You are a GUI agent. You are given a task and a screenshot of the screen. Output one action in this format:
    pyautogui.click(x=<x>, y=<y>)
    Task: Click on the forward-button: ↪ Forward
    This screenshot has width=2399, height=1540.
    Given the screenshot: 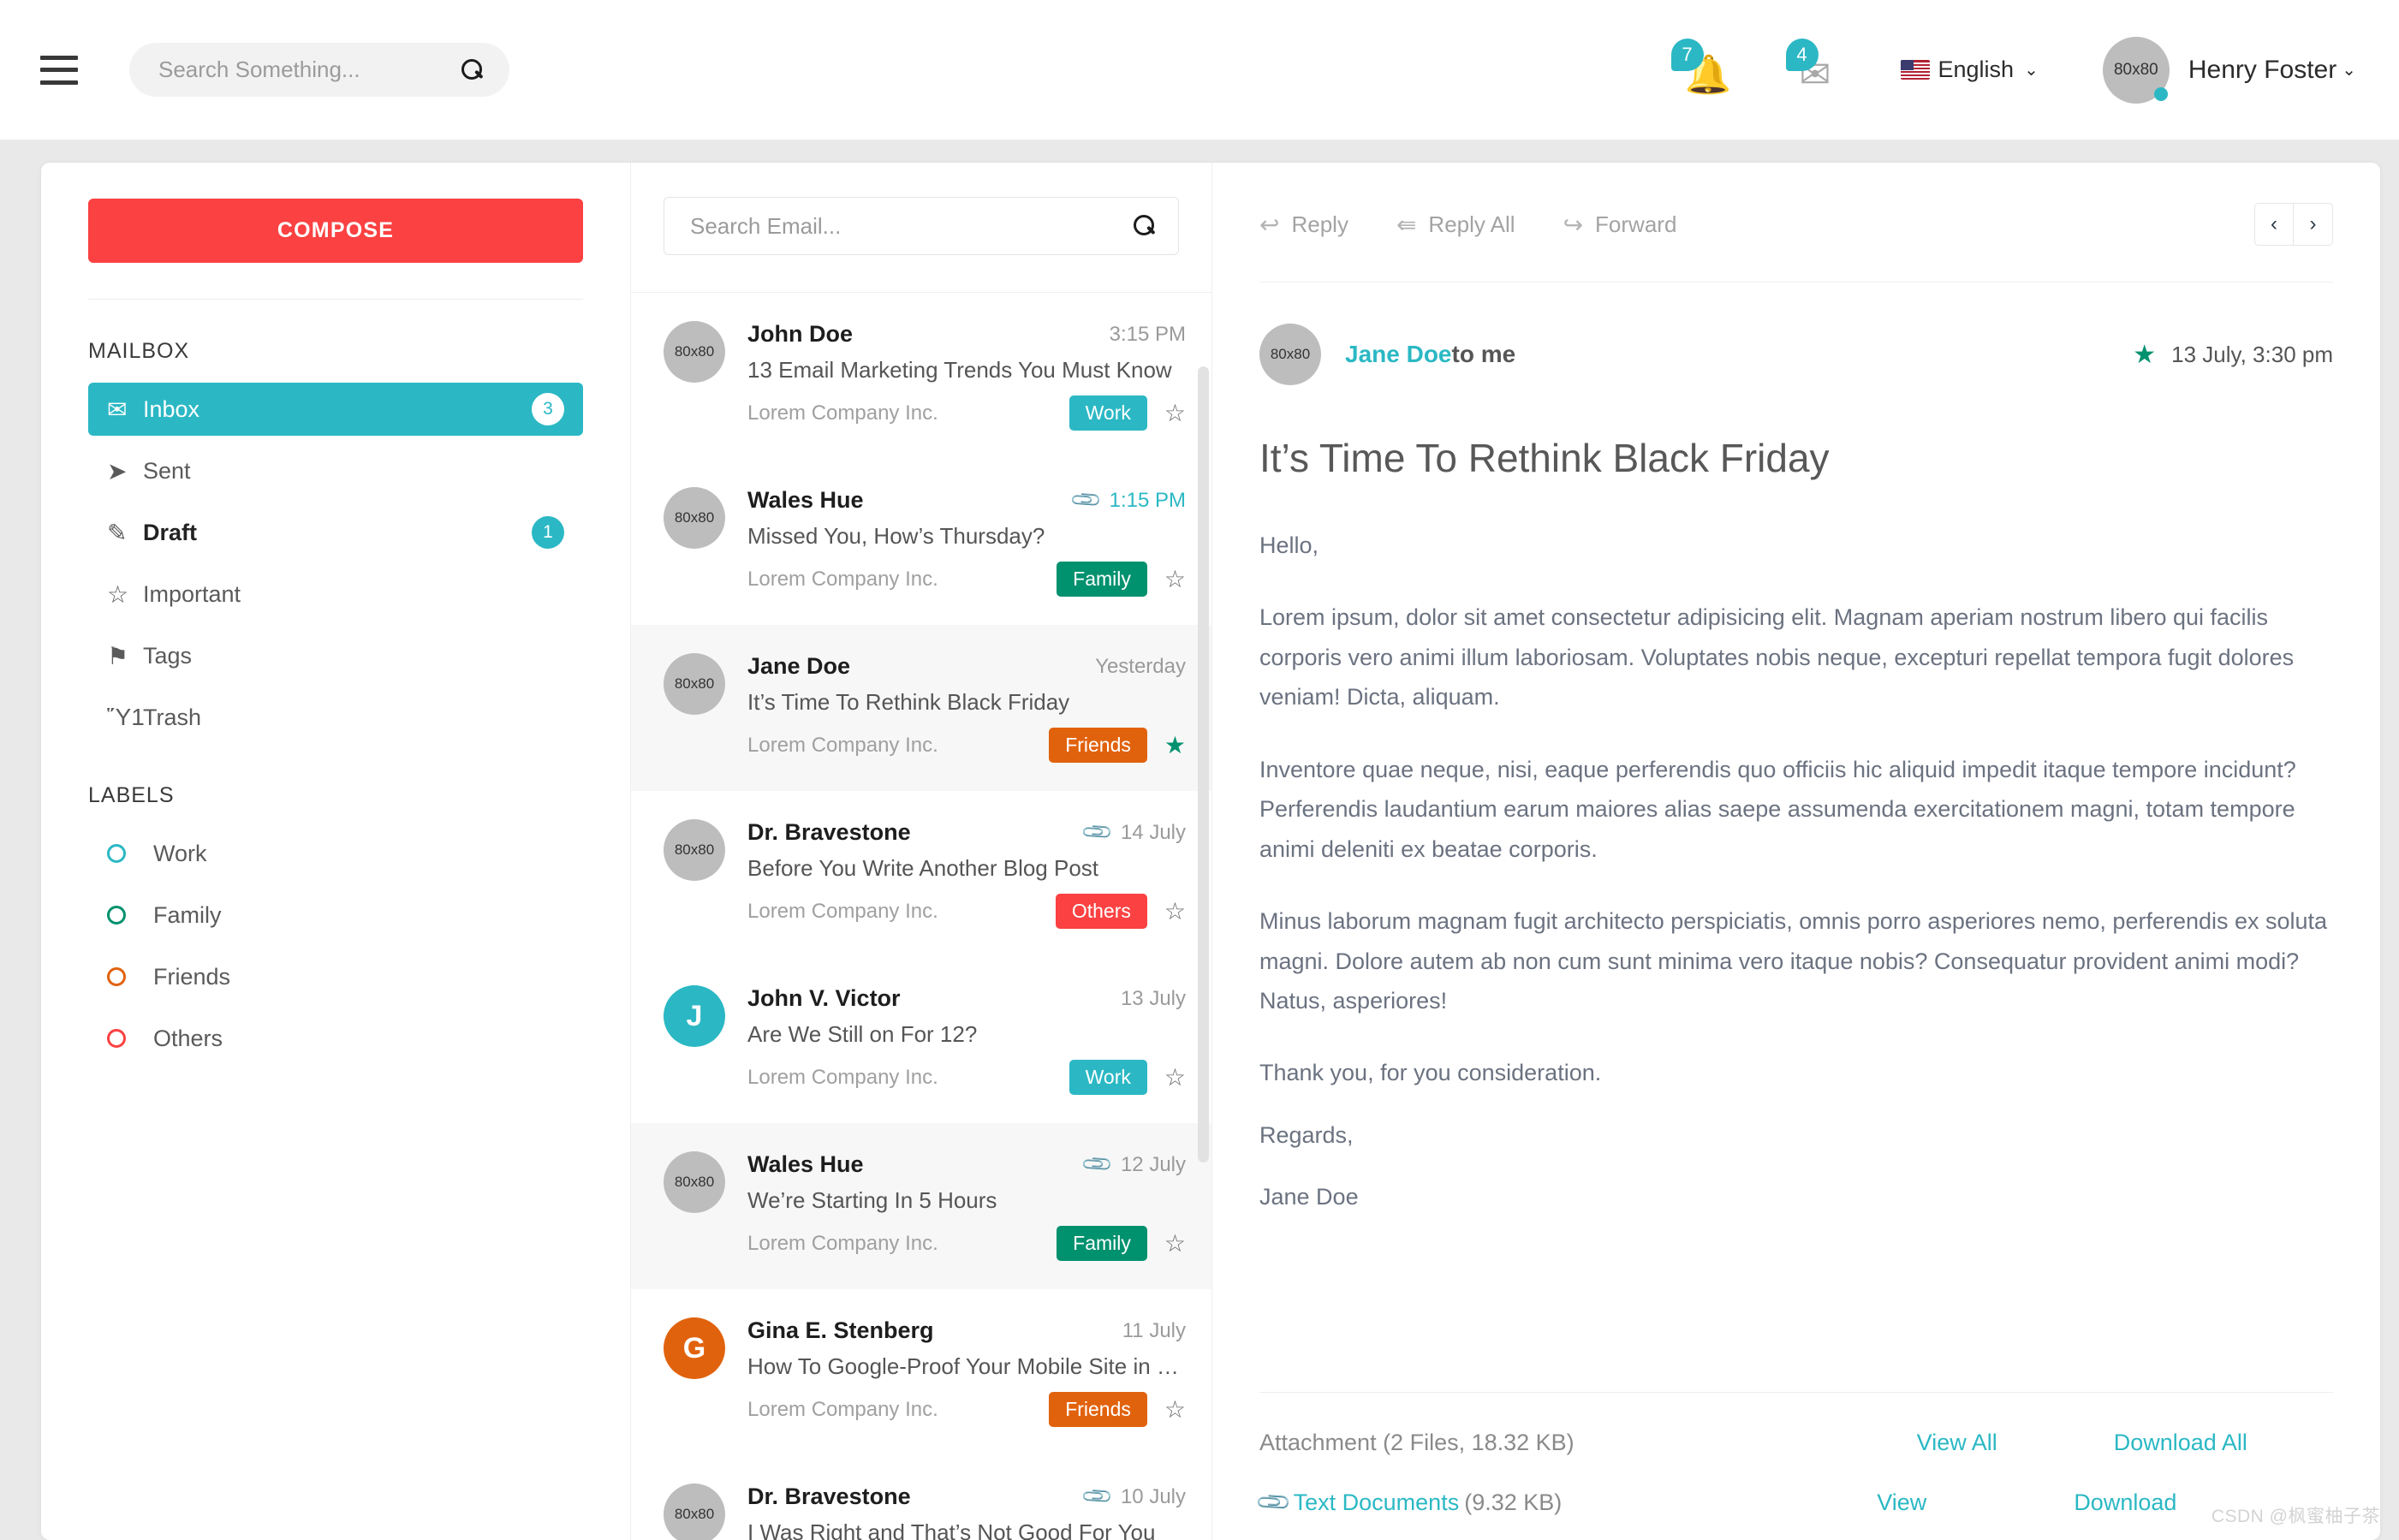 What is the action you would take?
    pyautogui.click(x=1620, y=225)
    